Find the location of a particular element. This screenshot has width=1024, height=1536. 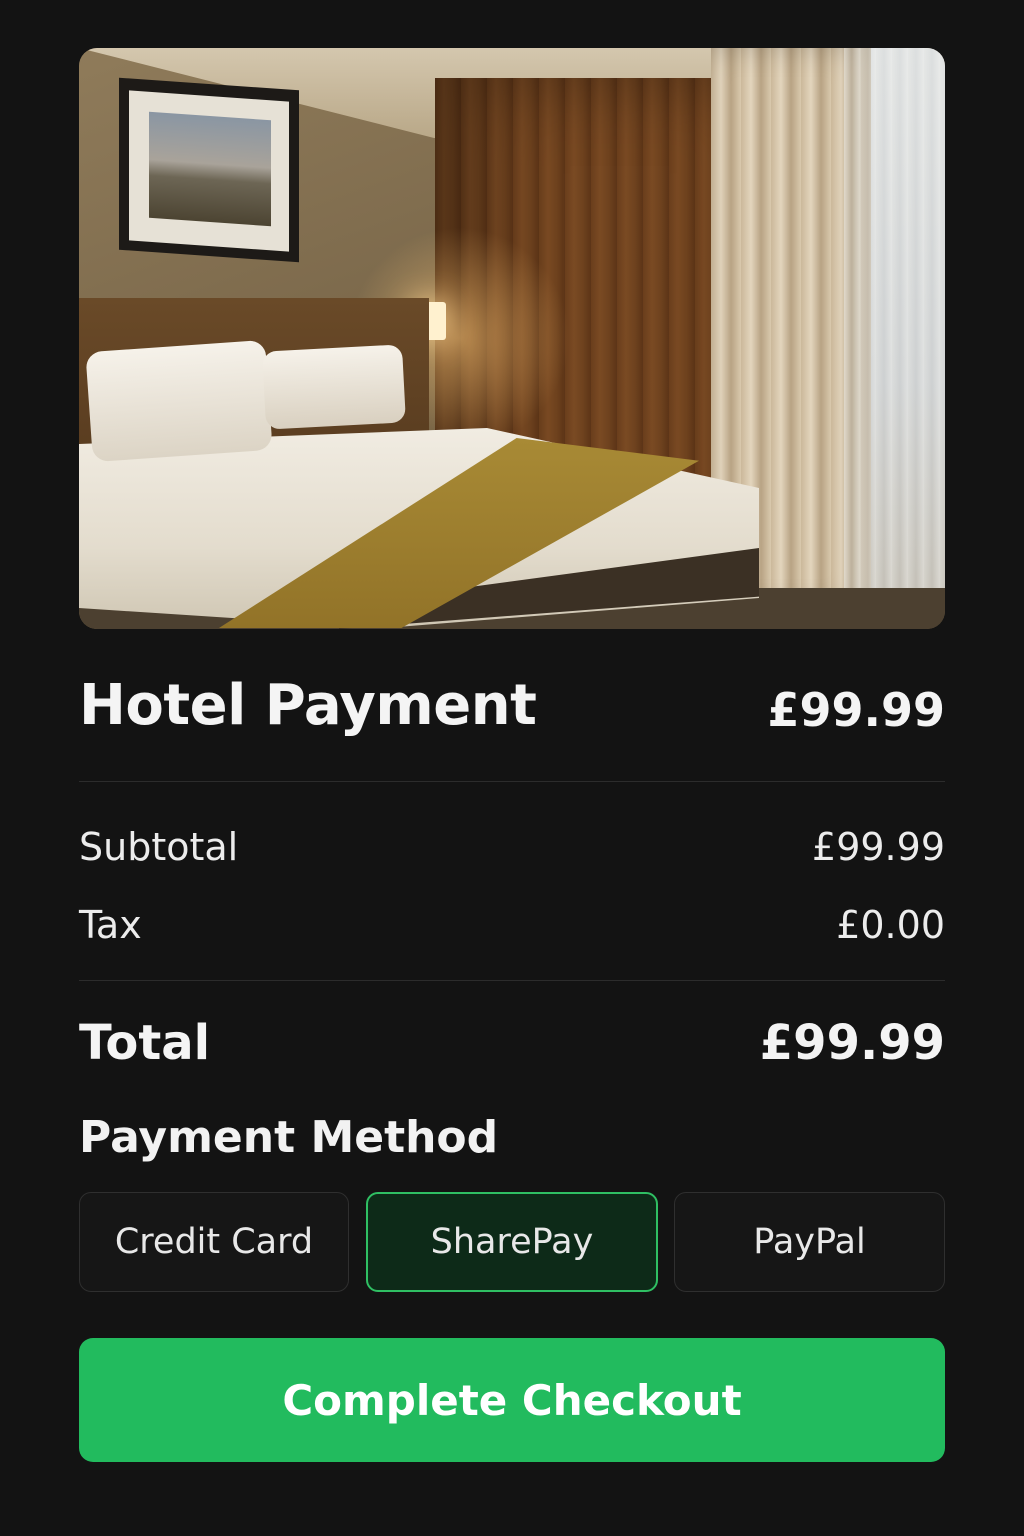

complete-checkout-button: Complete Checkout is located at coordinates (512, 1400).